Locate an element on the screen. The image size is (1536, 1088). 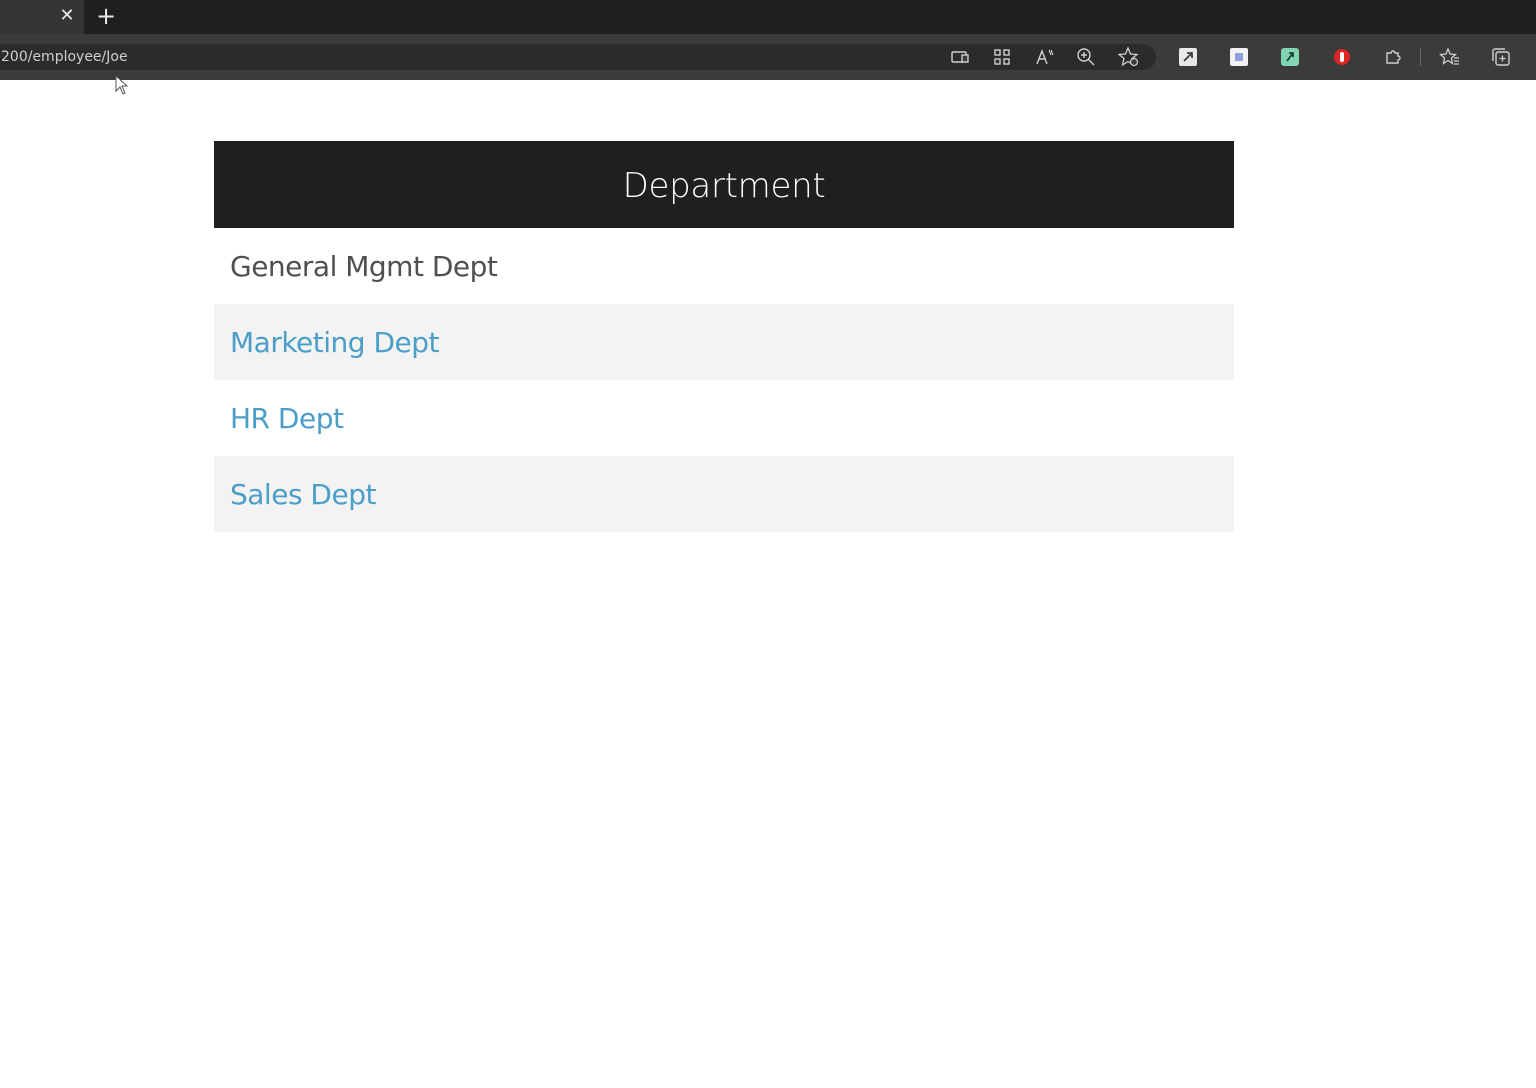
browser-tab: ✕ is located at coordinates (42, 17).